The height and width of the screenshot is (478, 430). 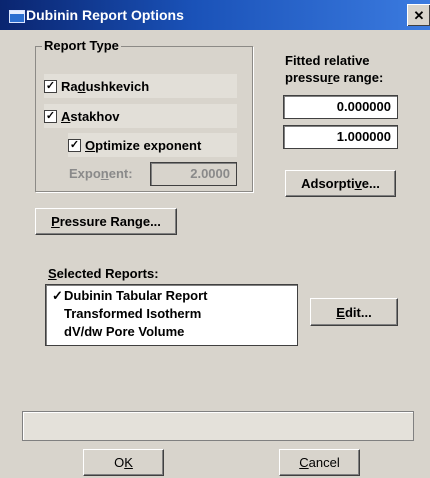 I want to click on astakhov-checkmark-icon: ✓, so click(x=50, y=116).